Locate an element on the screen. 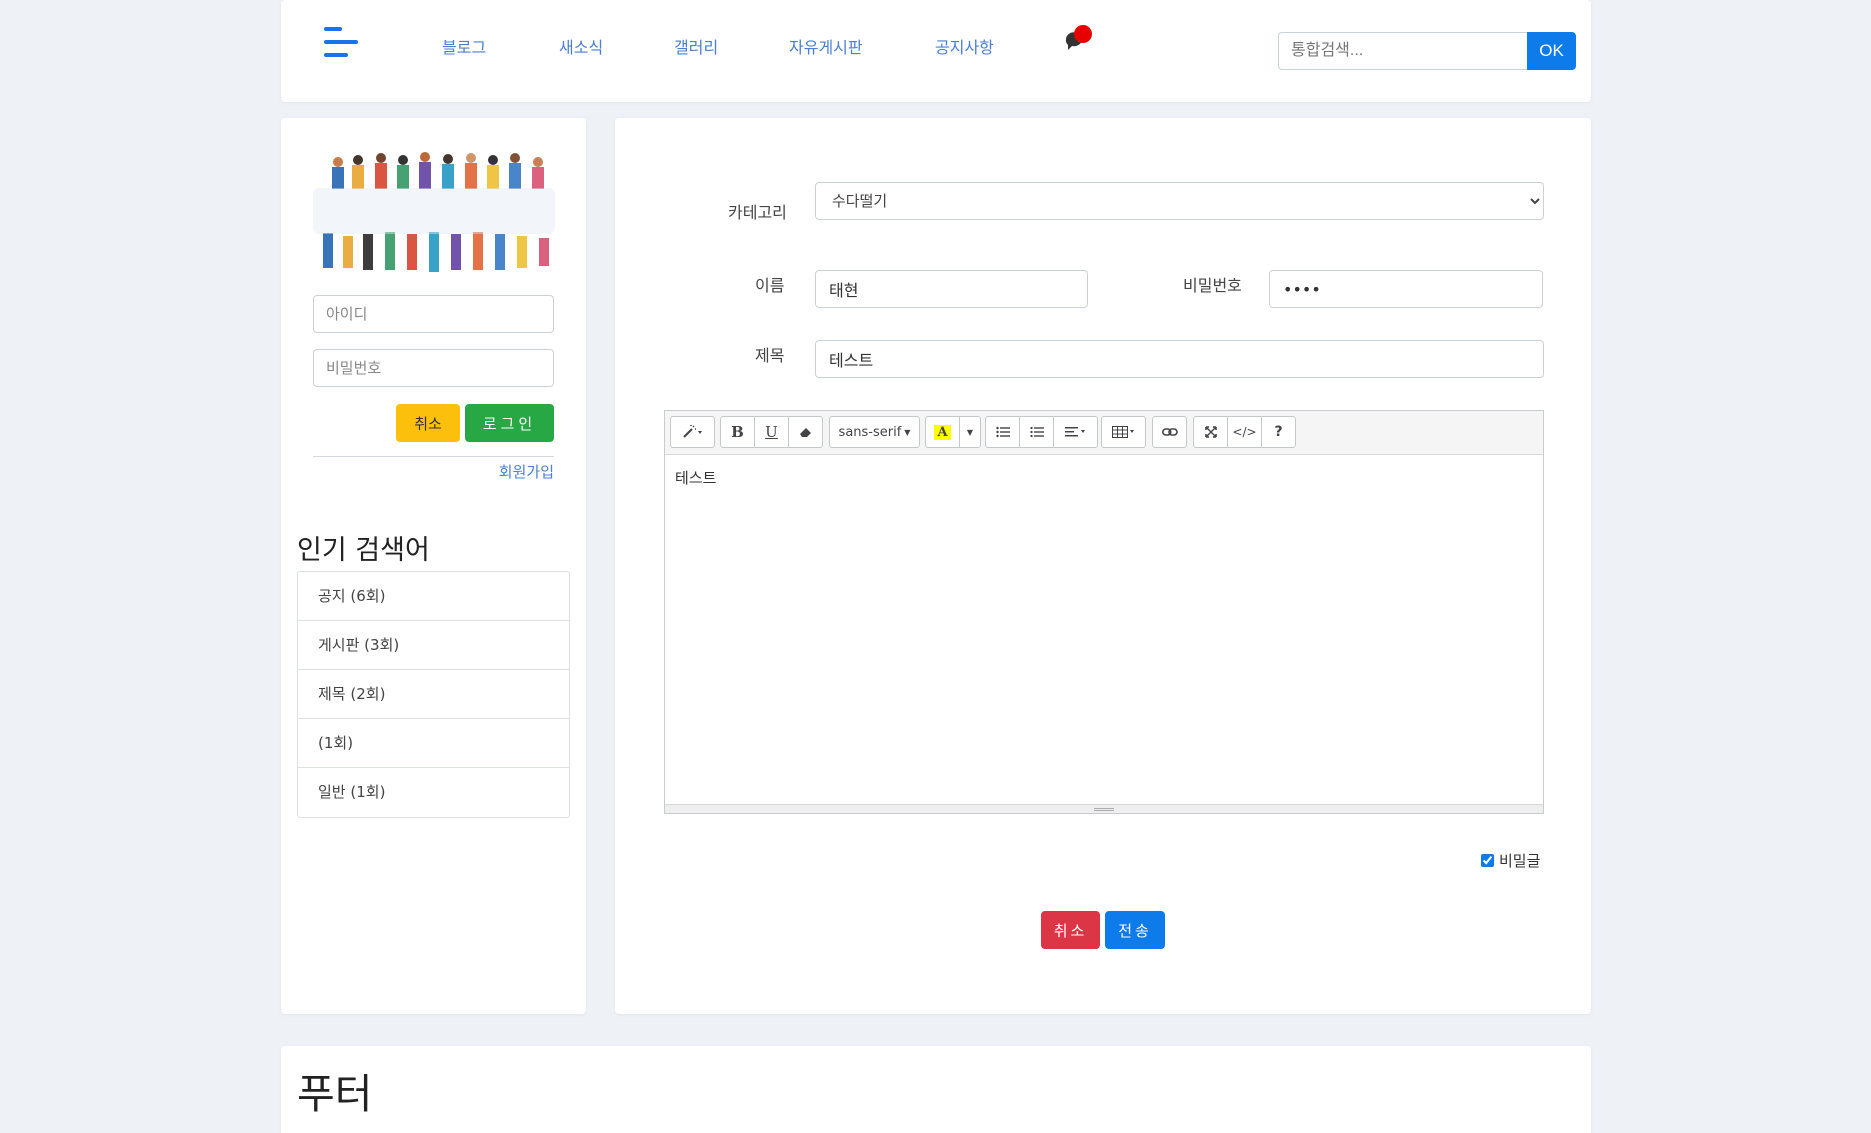  code-view-icon: </> is located at coordinates (1244, 432).